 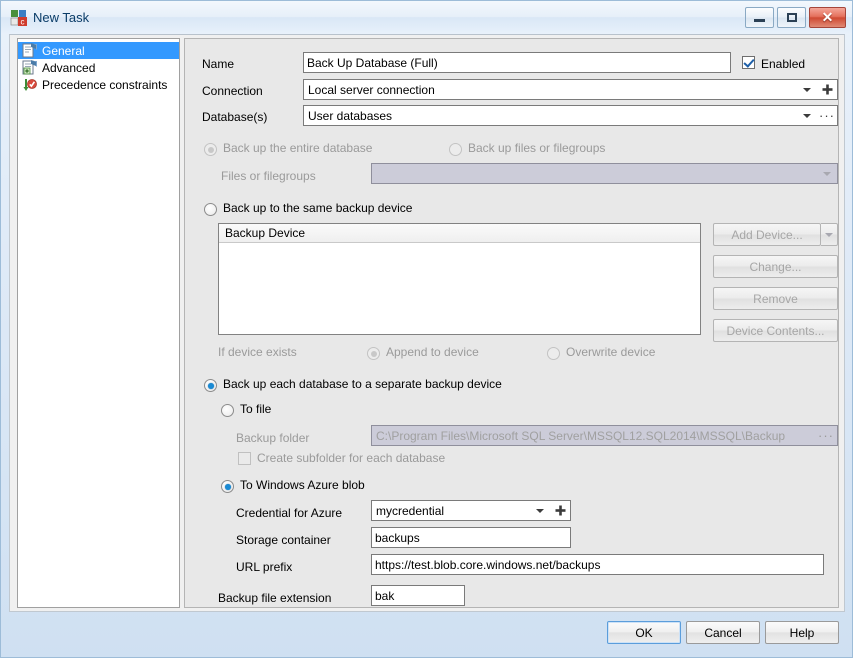 I want to click on files-or-filegroups-label: Files or filegroups, so click(x=268, y=176).